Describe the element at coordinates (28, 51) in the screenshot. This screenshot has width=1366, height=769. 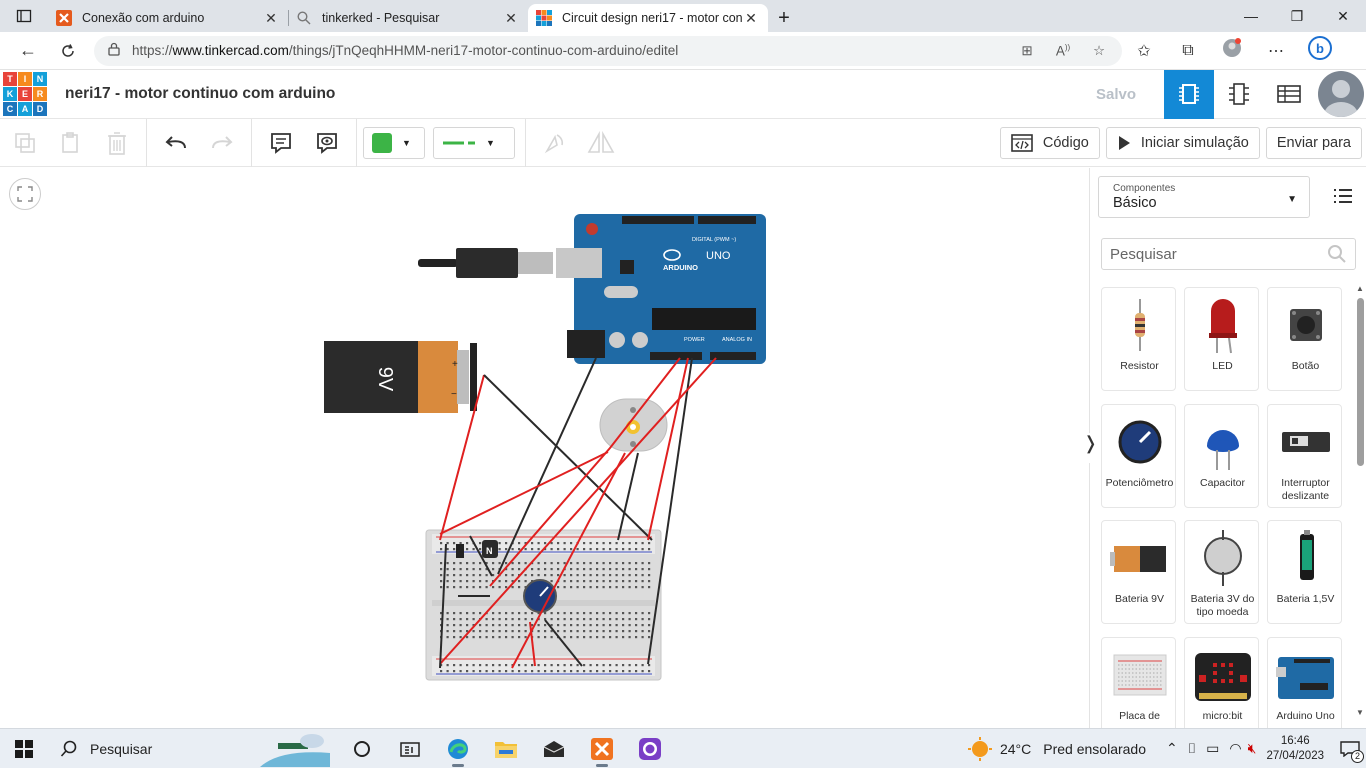
I see `back-icon: ←` at that location.